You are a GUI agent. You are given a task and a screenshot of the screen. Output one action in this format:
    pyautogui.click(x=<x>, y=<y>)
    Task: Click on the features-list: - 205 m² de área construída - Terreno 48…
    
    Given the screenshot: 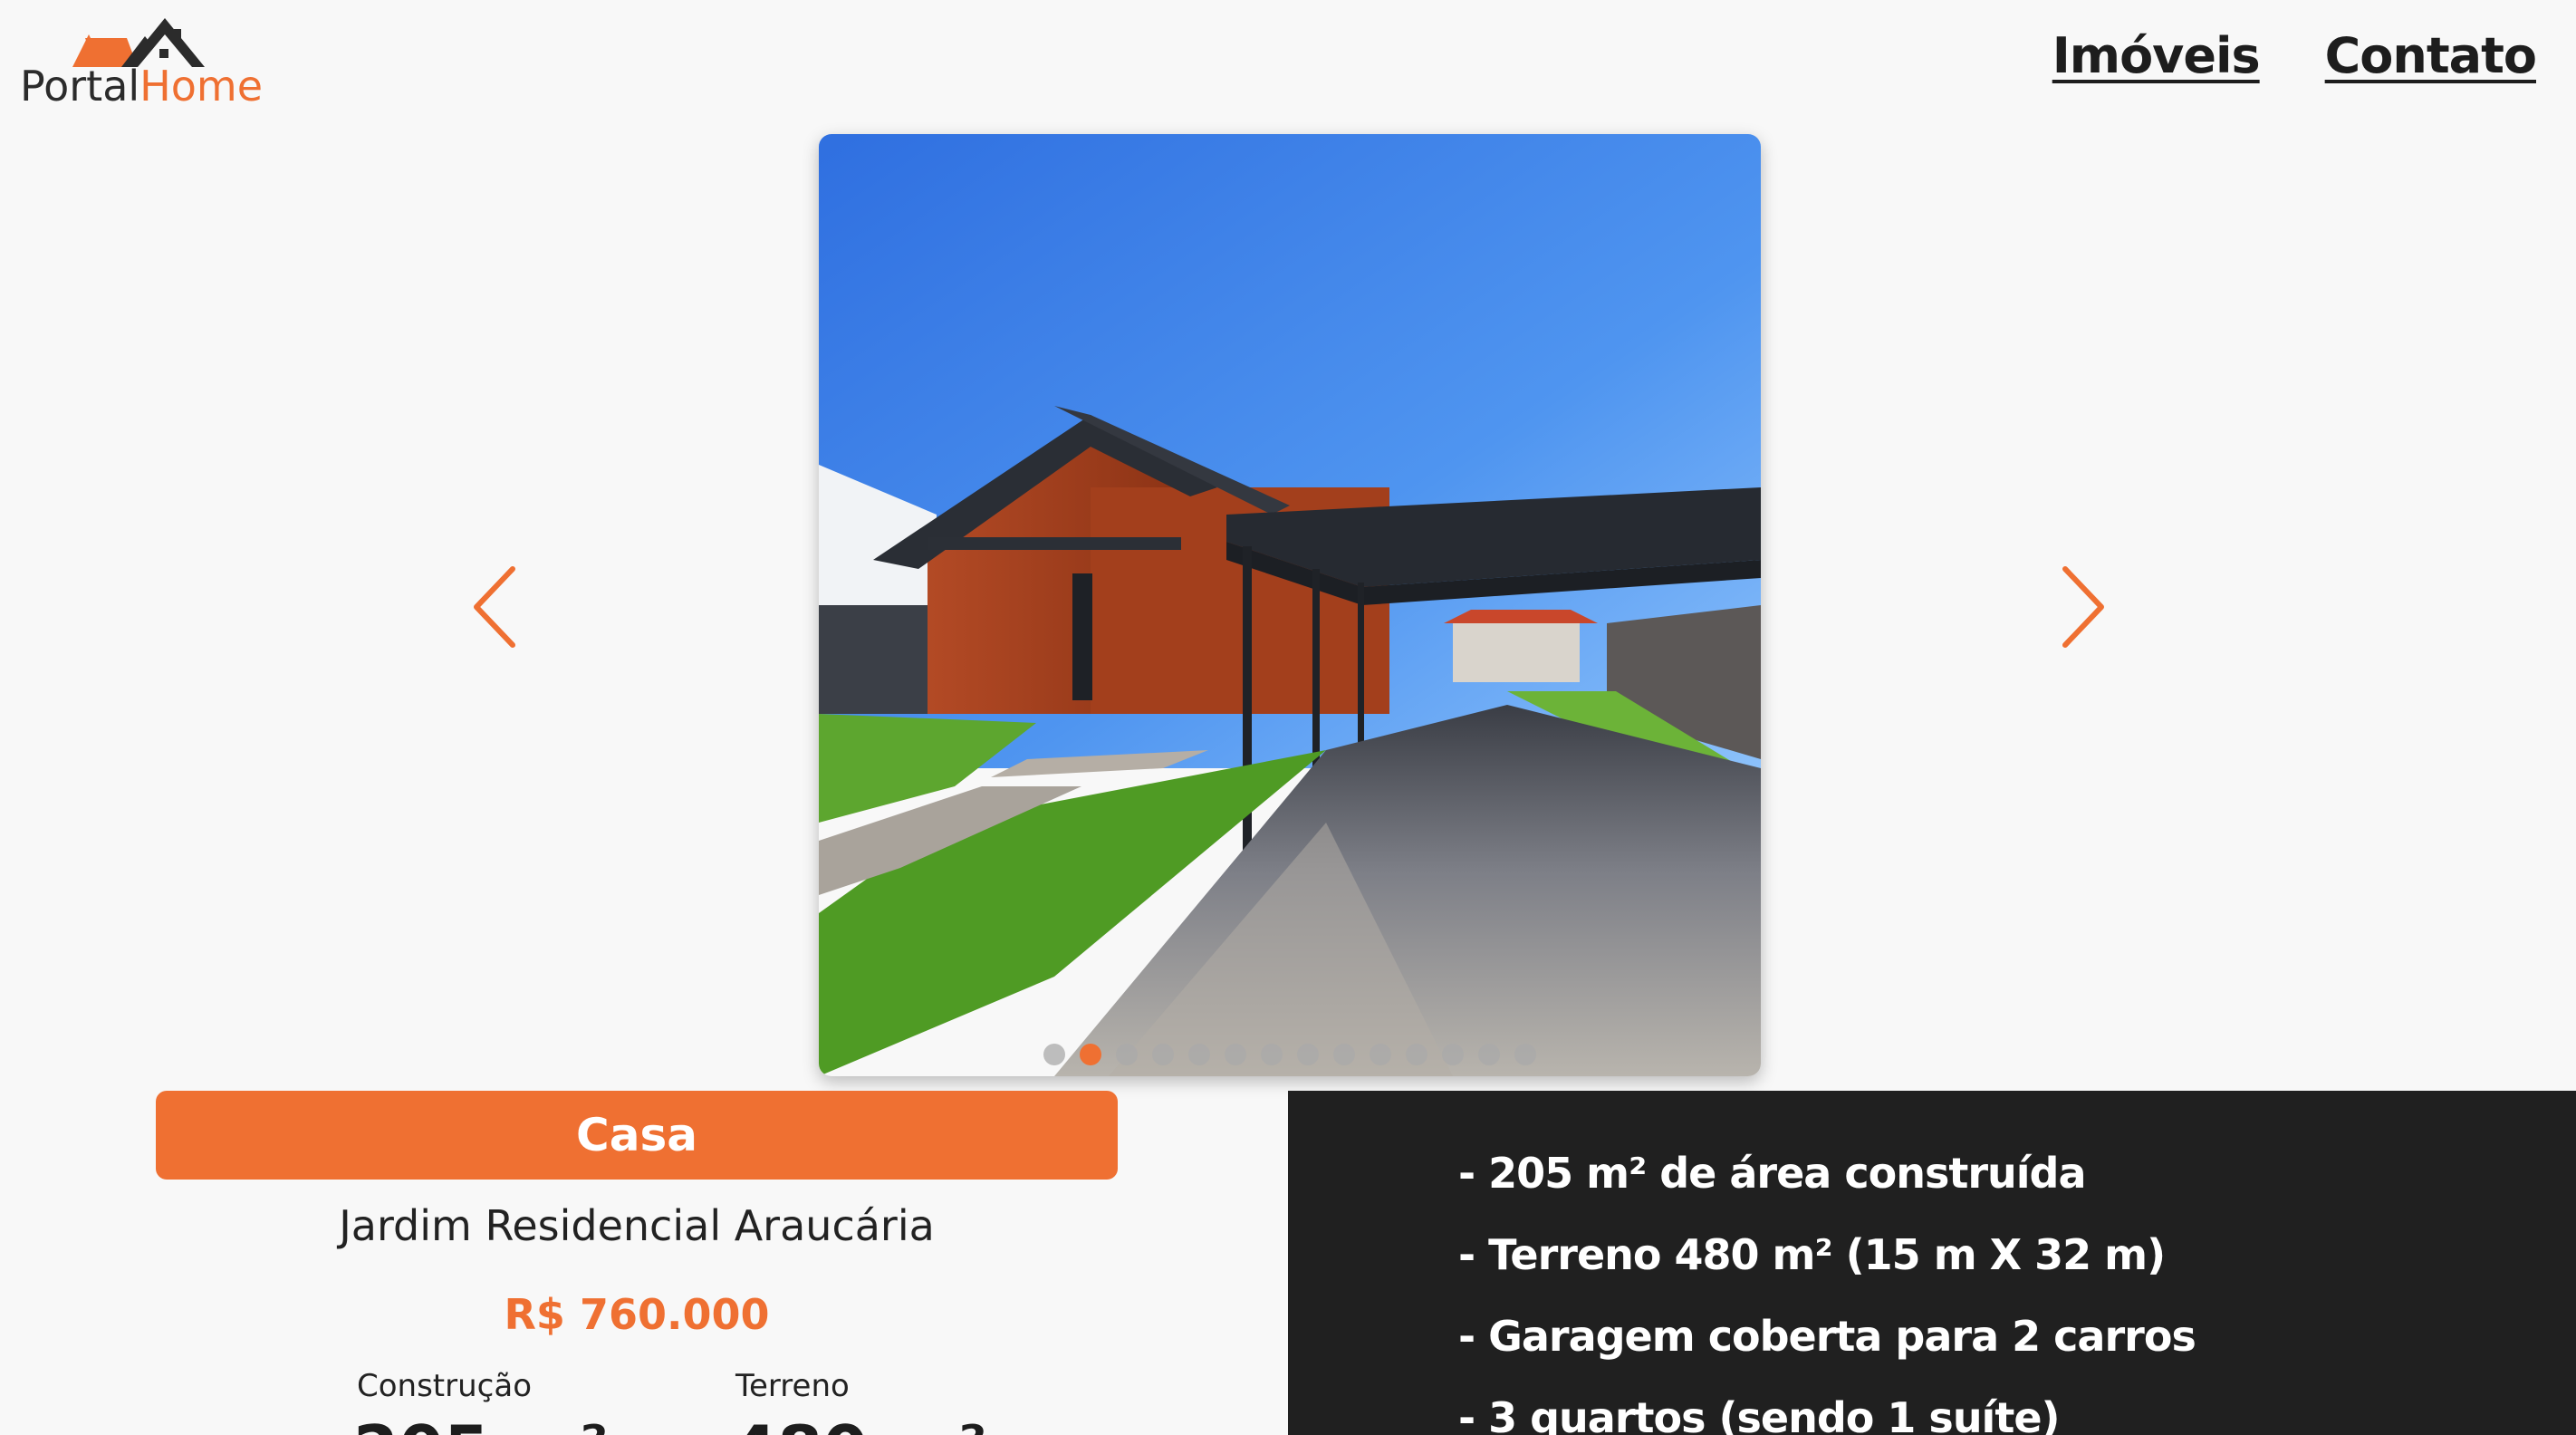 What is the action you would take?
    pyautogui.click(x=1827, y=1283)
    